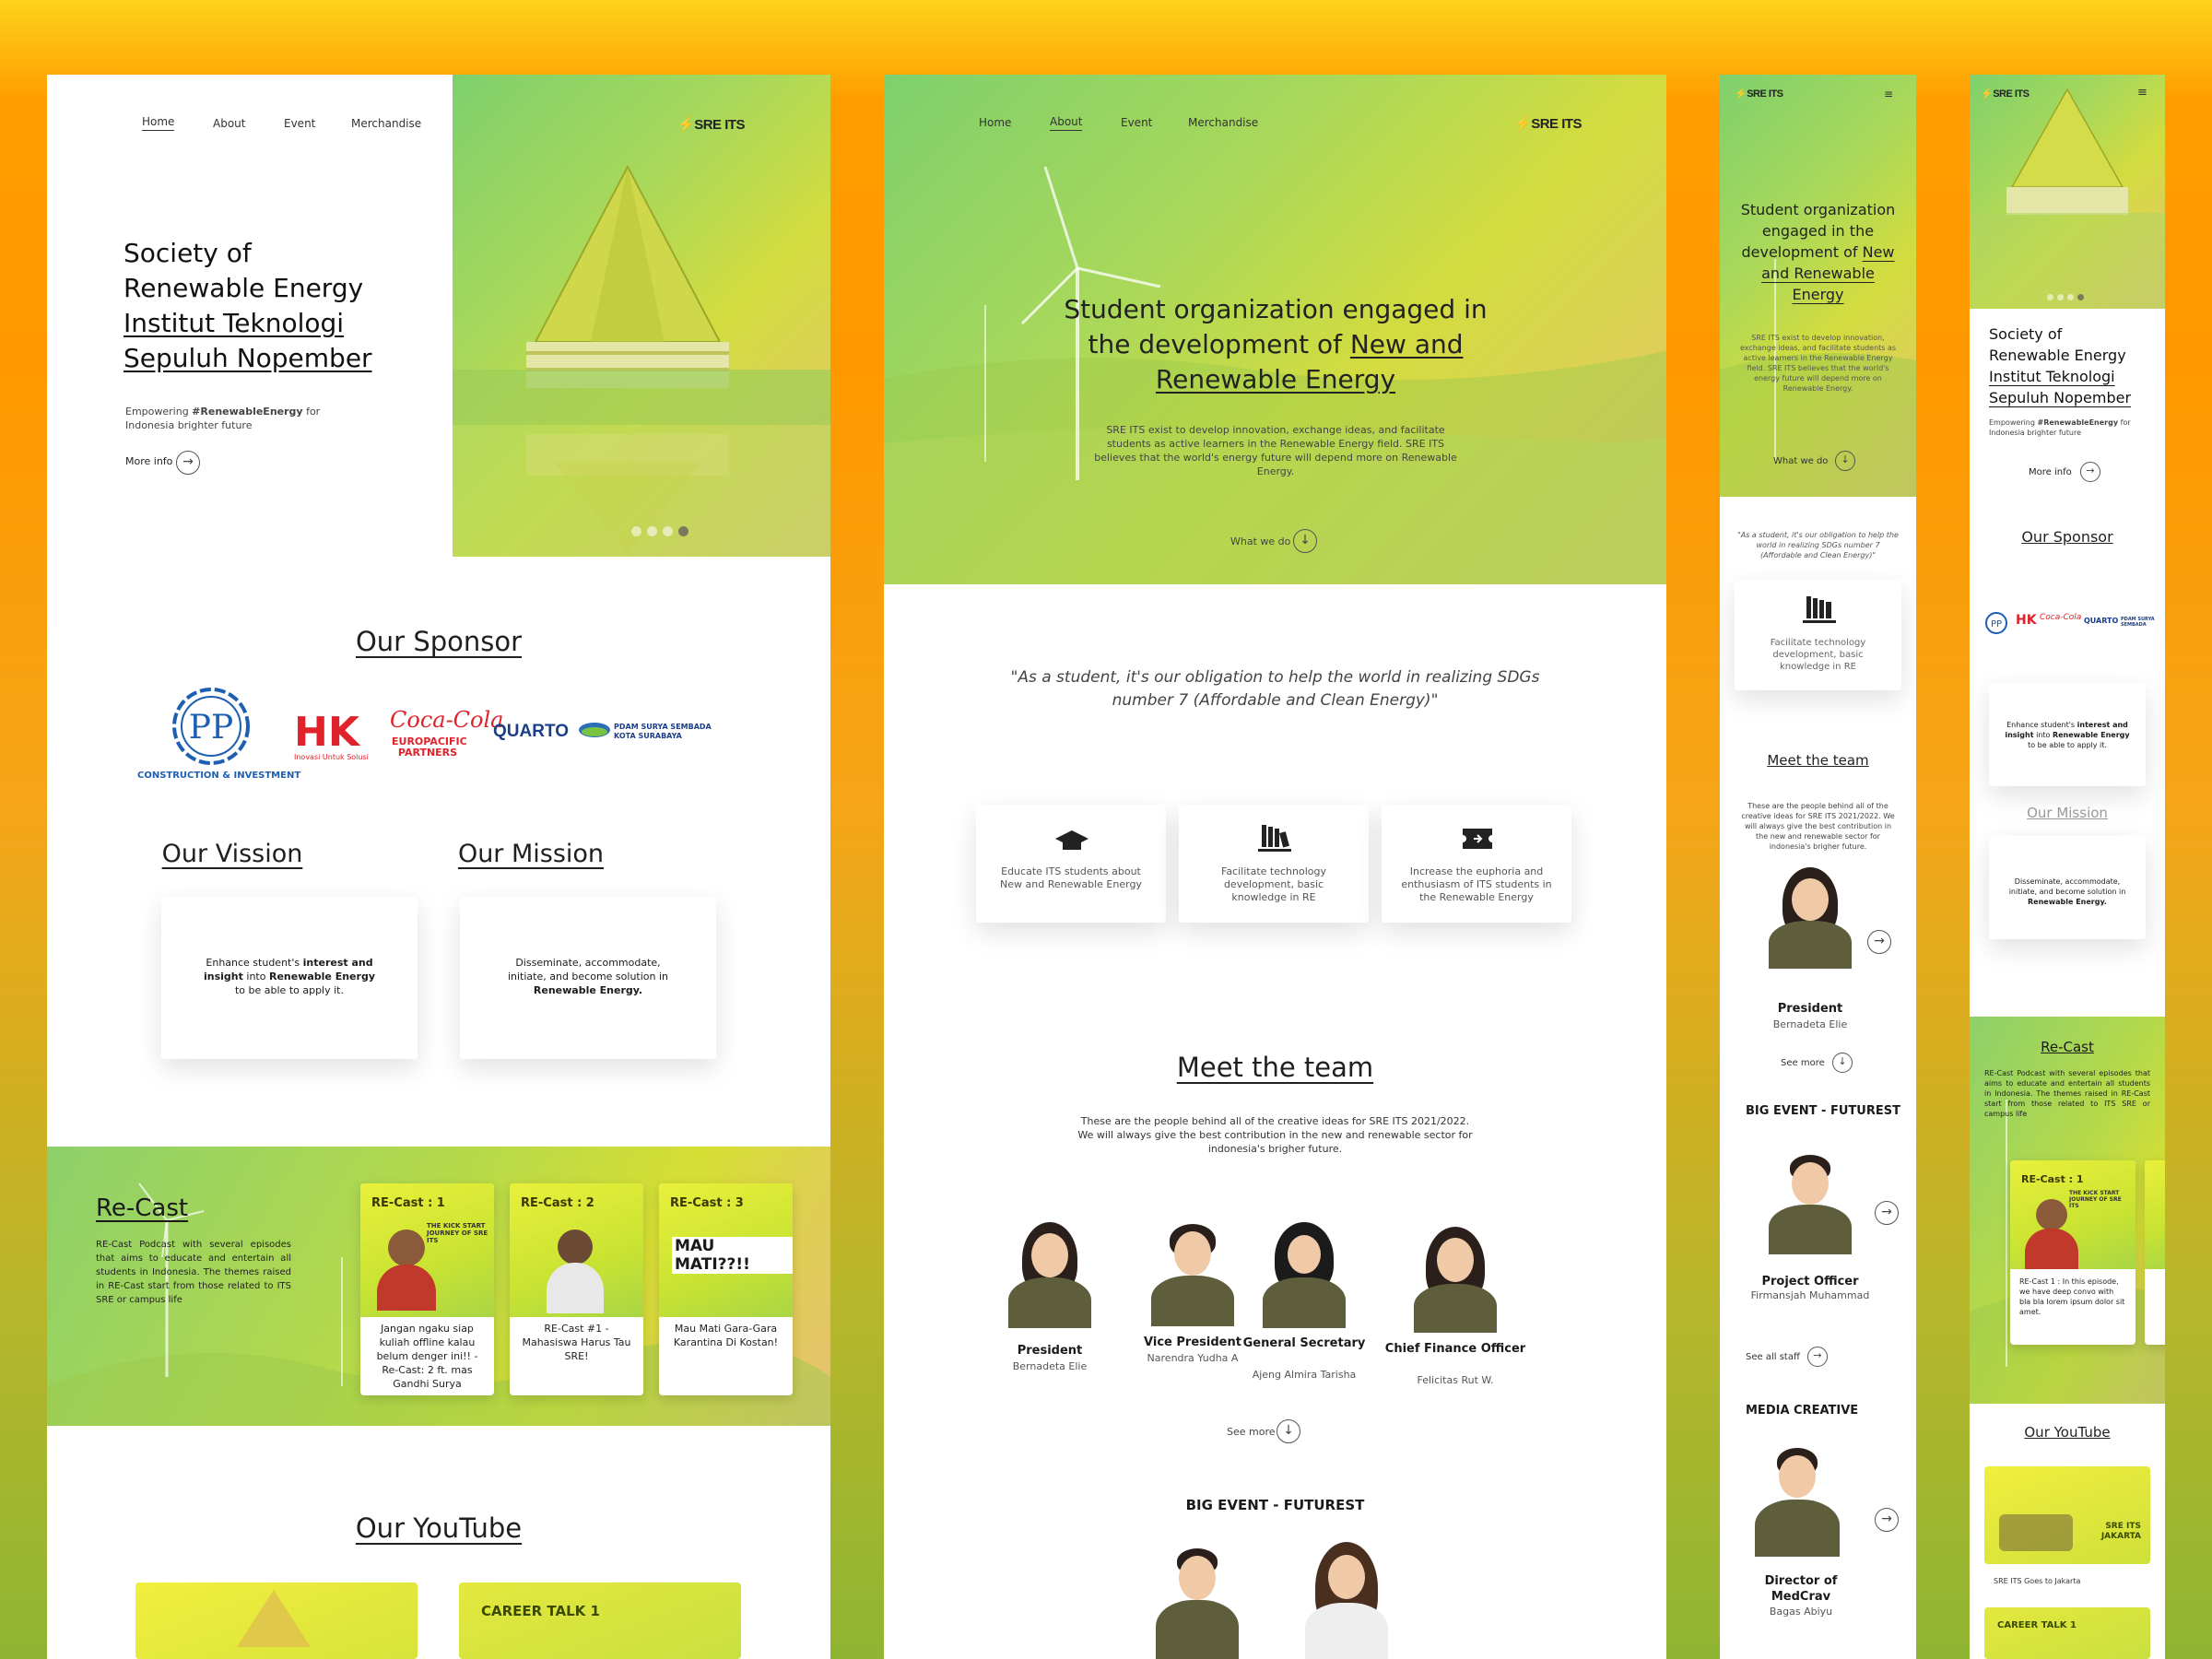 Image resolution: width=2212 pixels, height=1659 pixels. What do you see at coordinates (2067, 813) in the screenshot?
I see `mobile-mission-title: Our Mission` at bounding box center [2067, 813].